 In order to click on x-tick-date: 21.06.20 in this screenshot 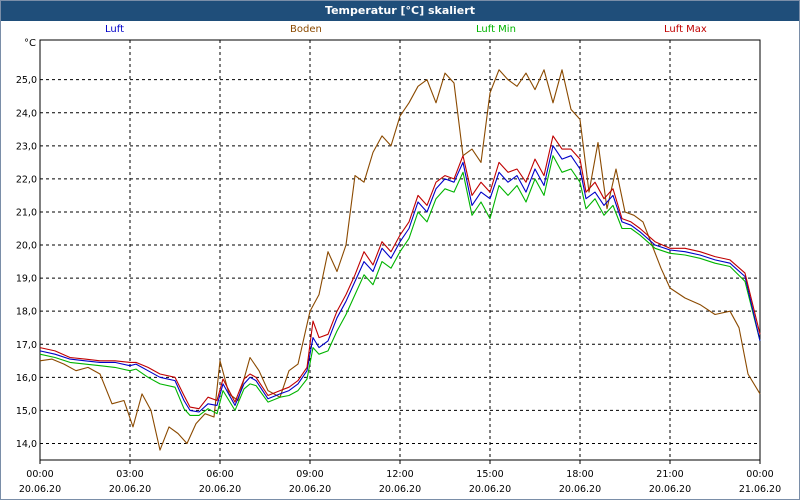, I will do `click(760, 489)`.